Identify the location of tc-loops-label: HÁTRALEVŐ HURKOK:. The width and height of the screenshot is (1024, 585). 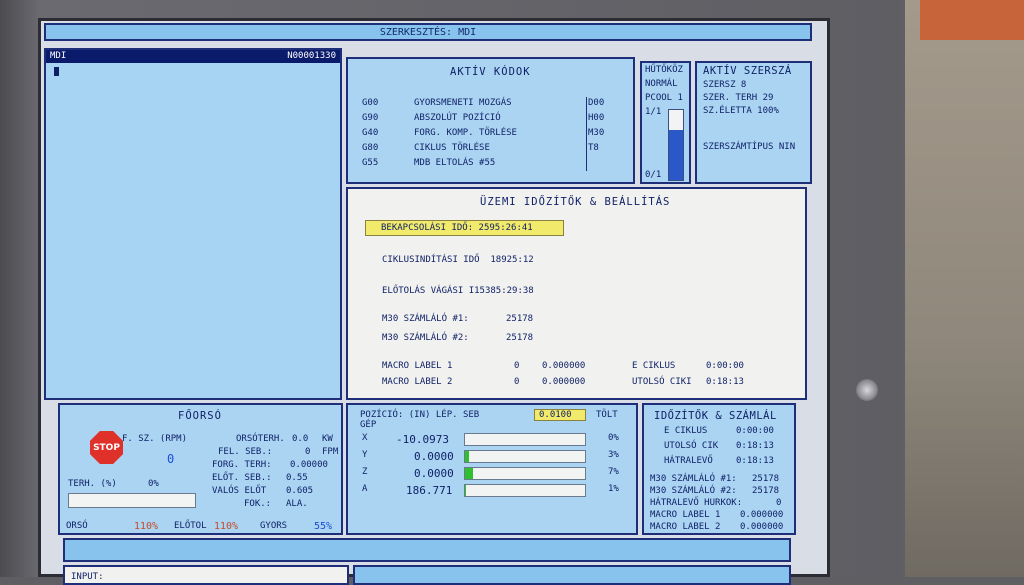
(696, 503).